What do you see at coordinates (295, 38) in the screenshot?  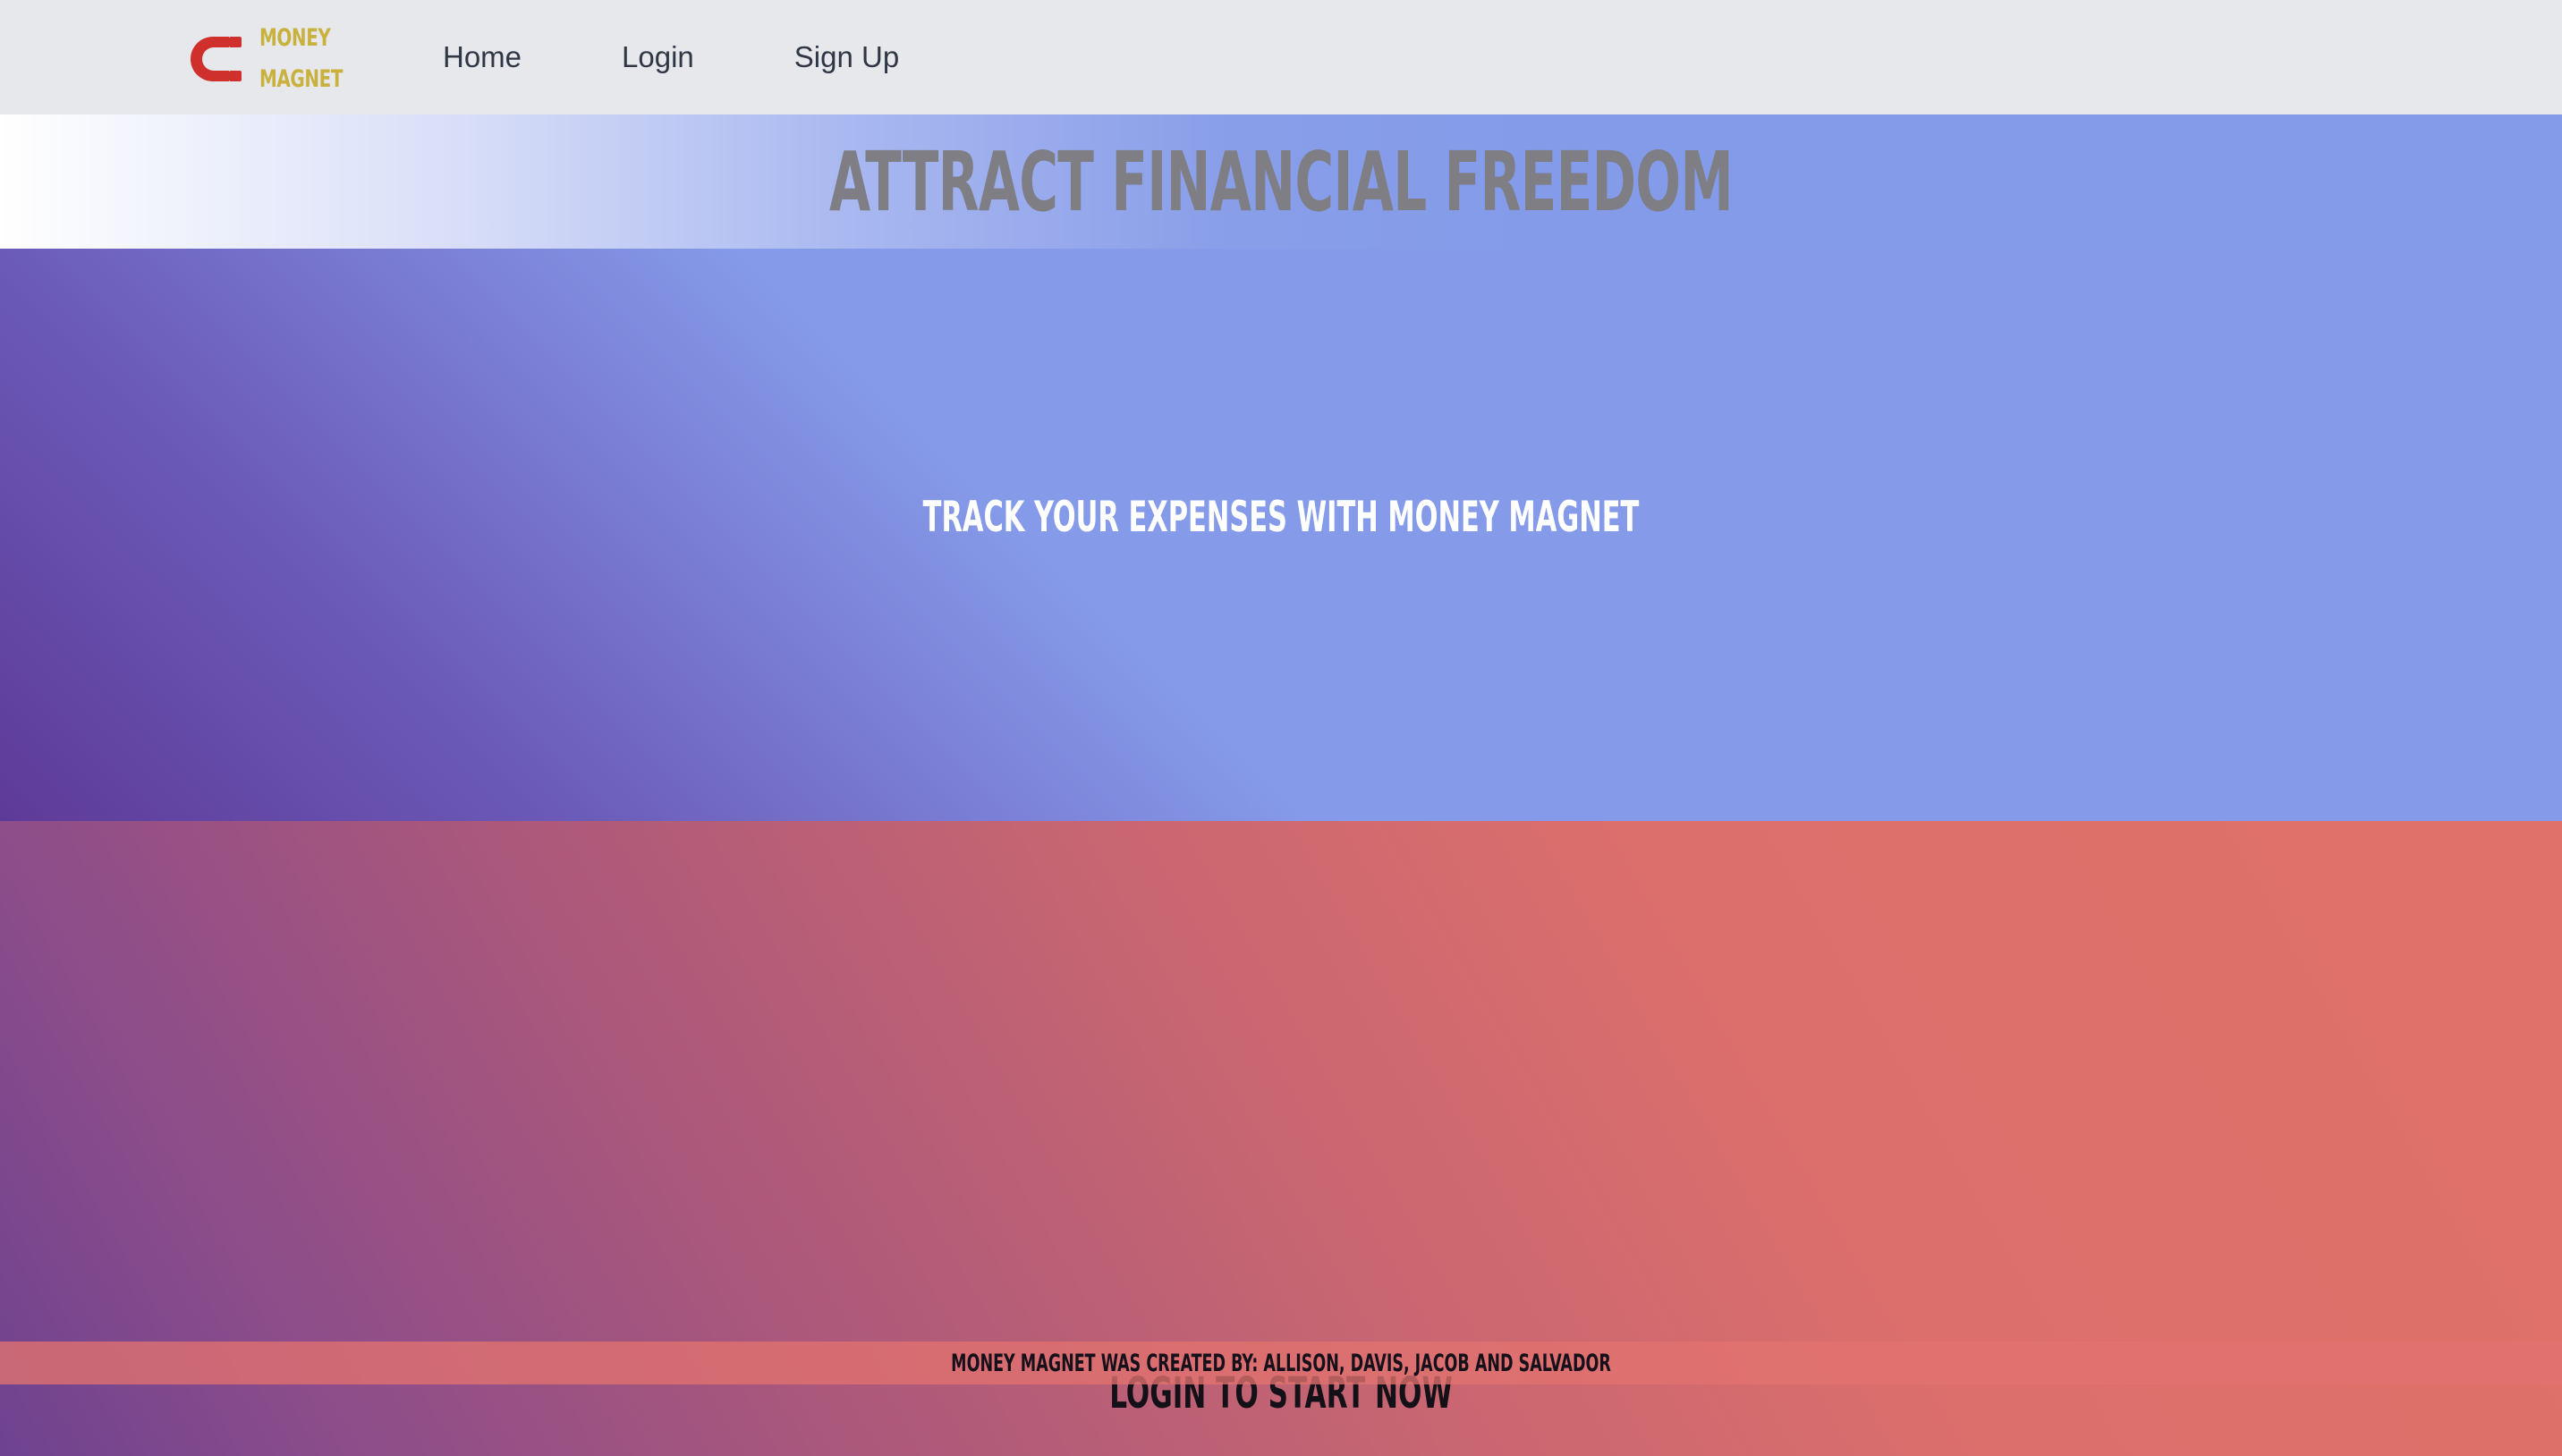 I see `logo-line-money: MONEY` at bounding box center [295, 38].